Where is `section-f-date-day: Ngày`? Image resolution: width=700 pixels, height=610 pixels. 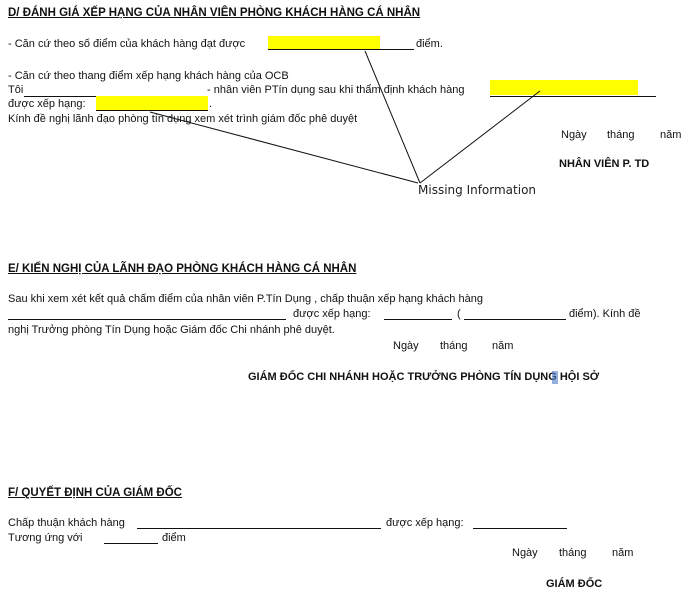 section-f-date-day: Ngày is located at coordinates (525, 553).